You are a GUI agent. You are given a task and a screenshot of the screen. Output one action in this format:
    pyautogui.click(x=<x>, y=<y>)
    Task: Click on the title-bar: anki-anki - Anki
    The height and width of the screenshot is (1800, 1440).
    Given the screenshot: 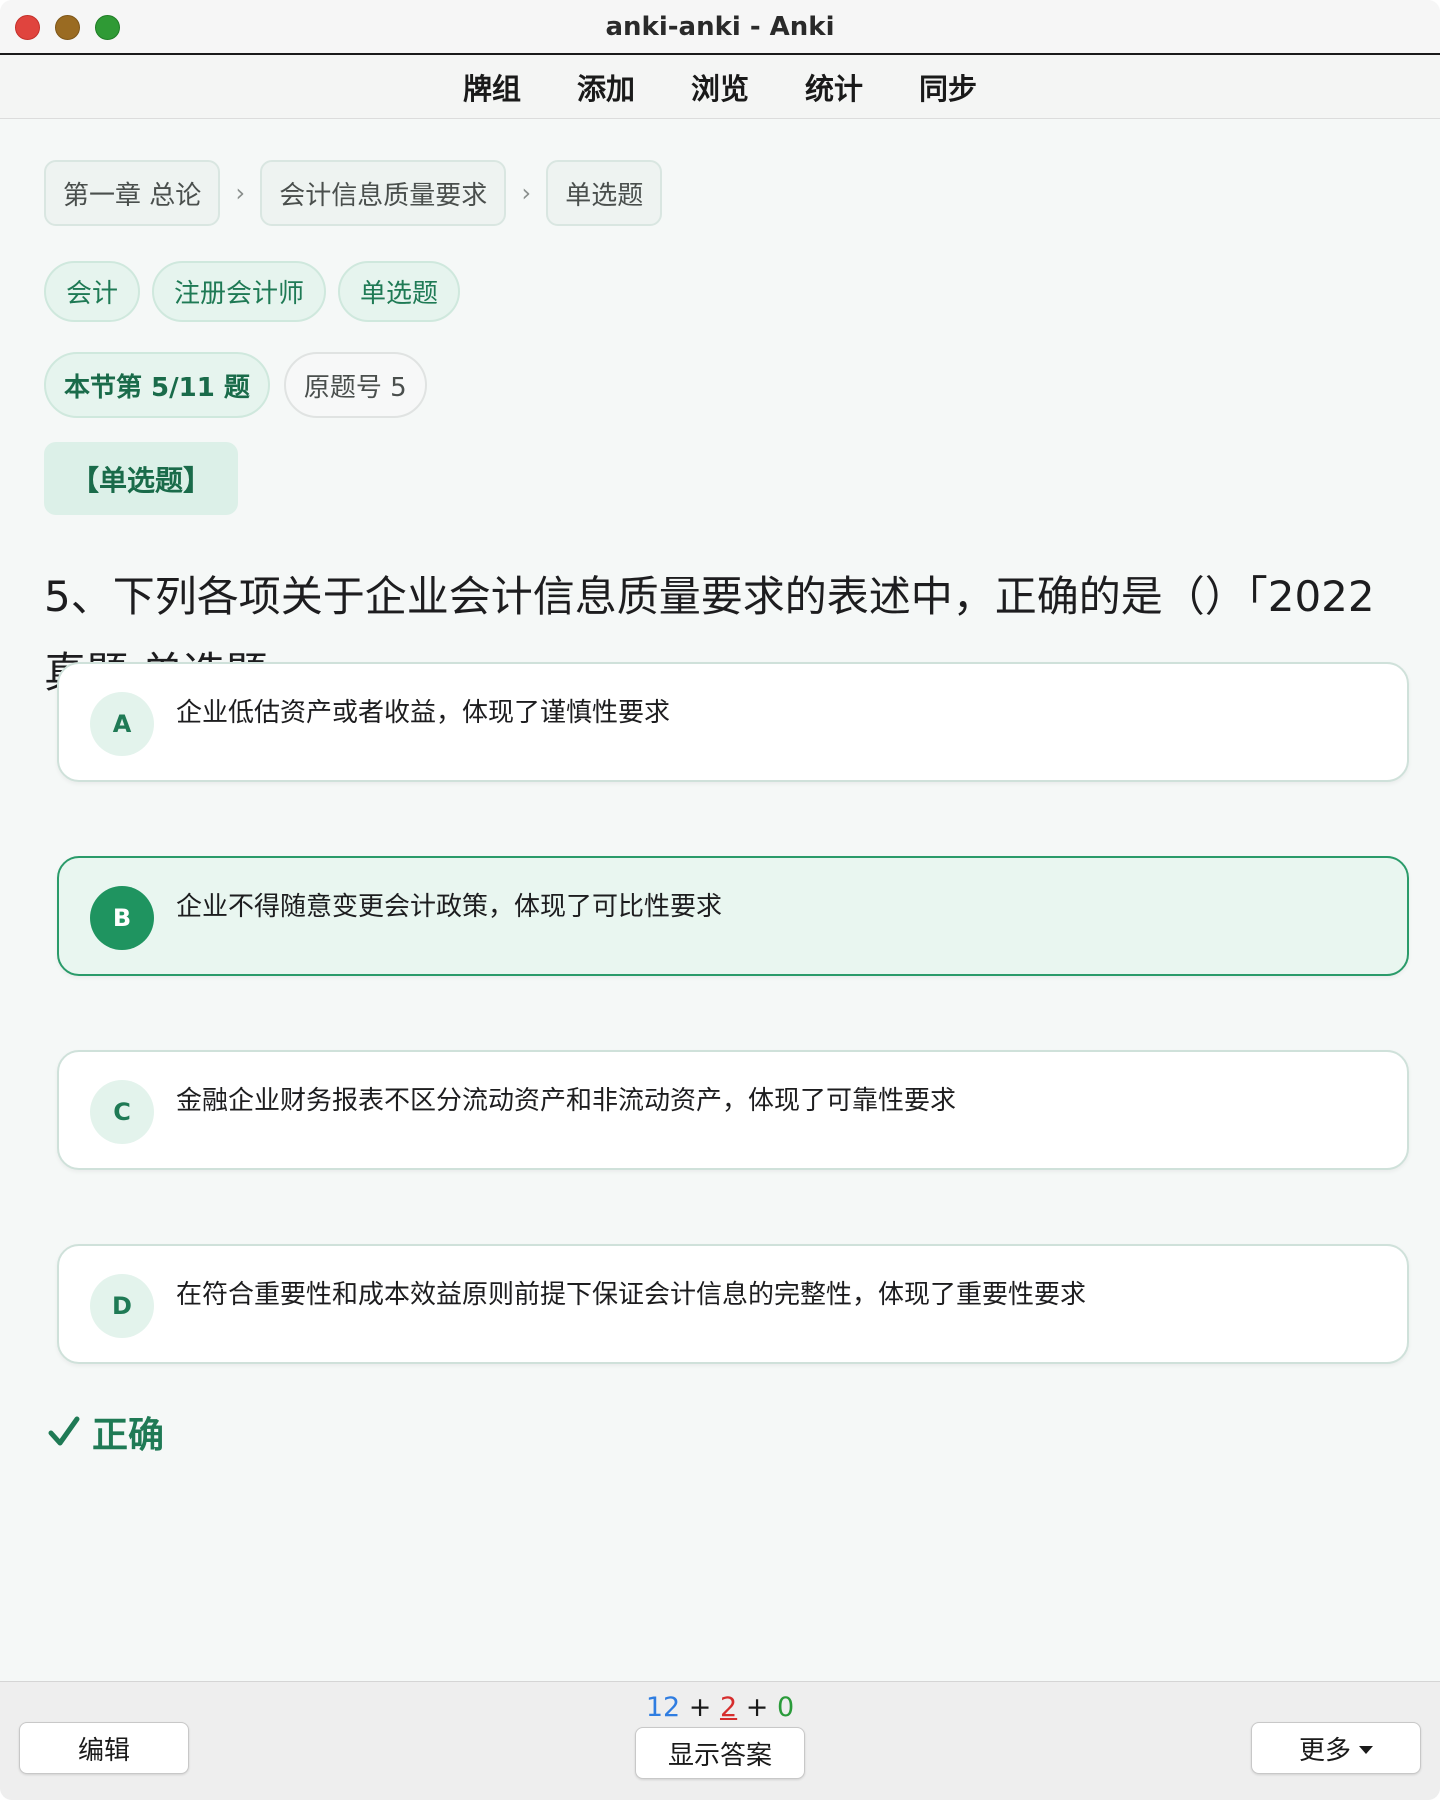 What is the action you would take?
    pyautogui.click(x=720, y=27)
    